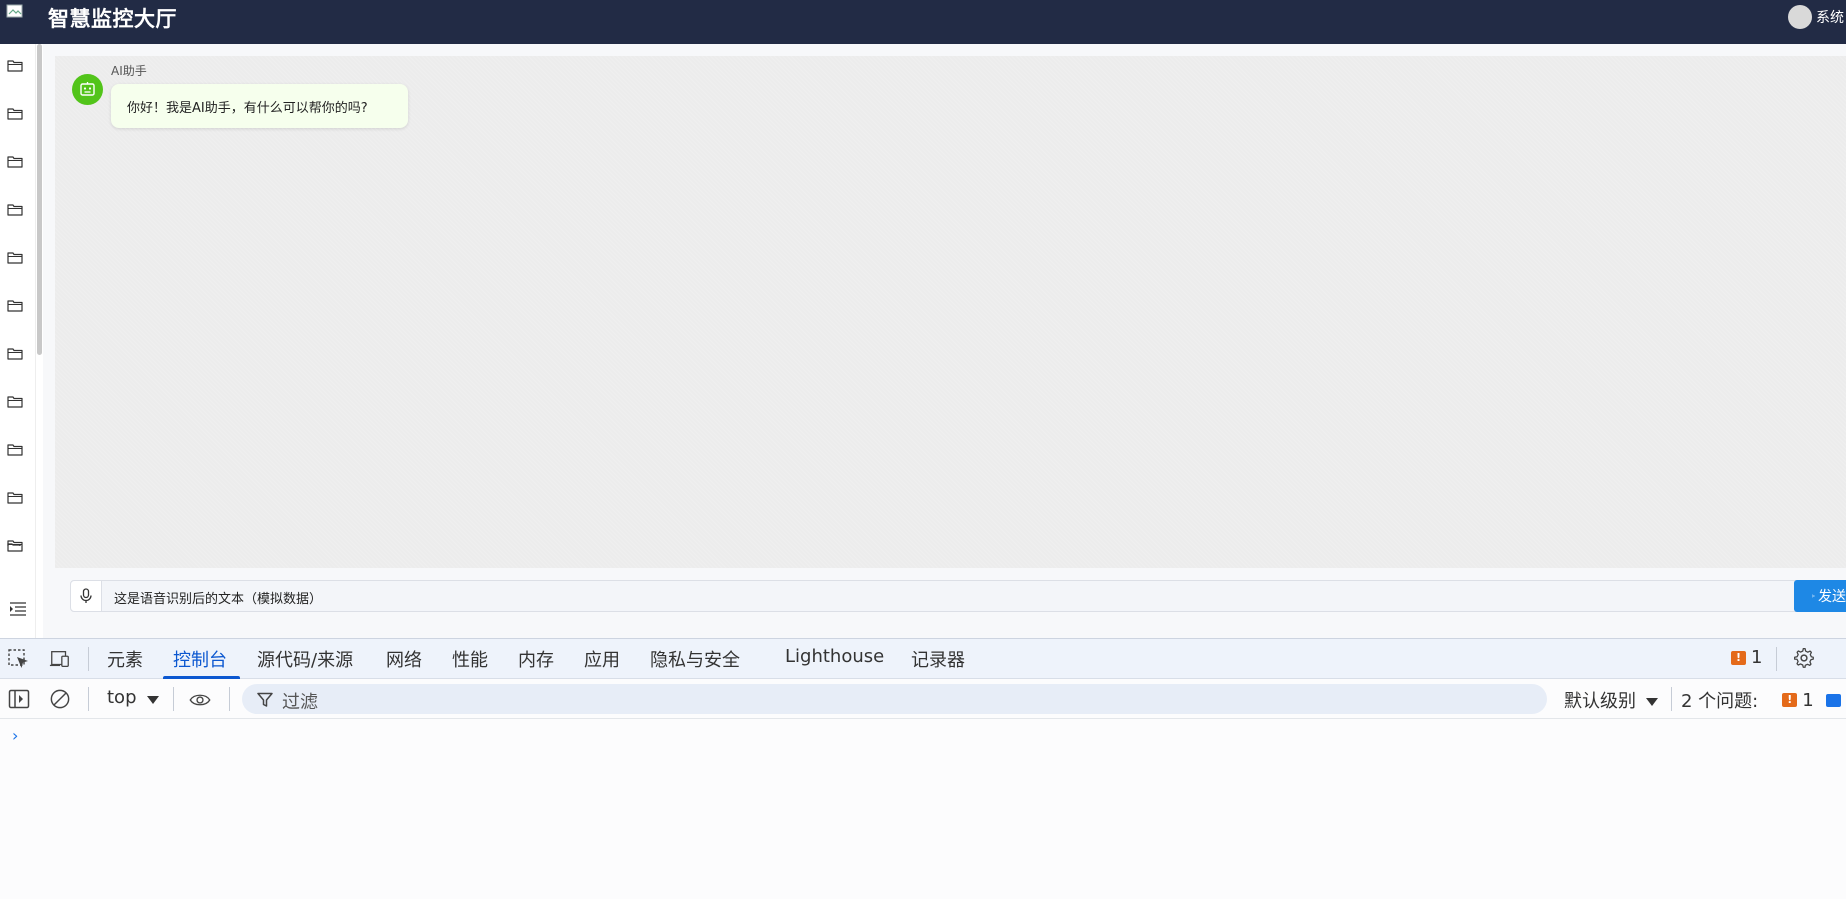  I want to click on broken-logo-icon, so click(14, 11).